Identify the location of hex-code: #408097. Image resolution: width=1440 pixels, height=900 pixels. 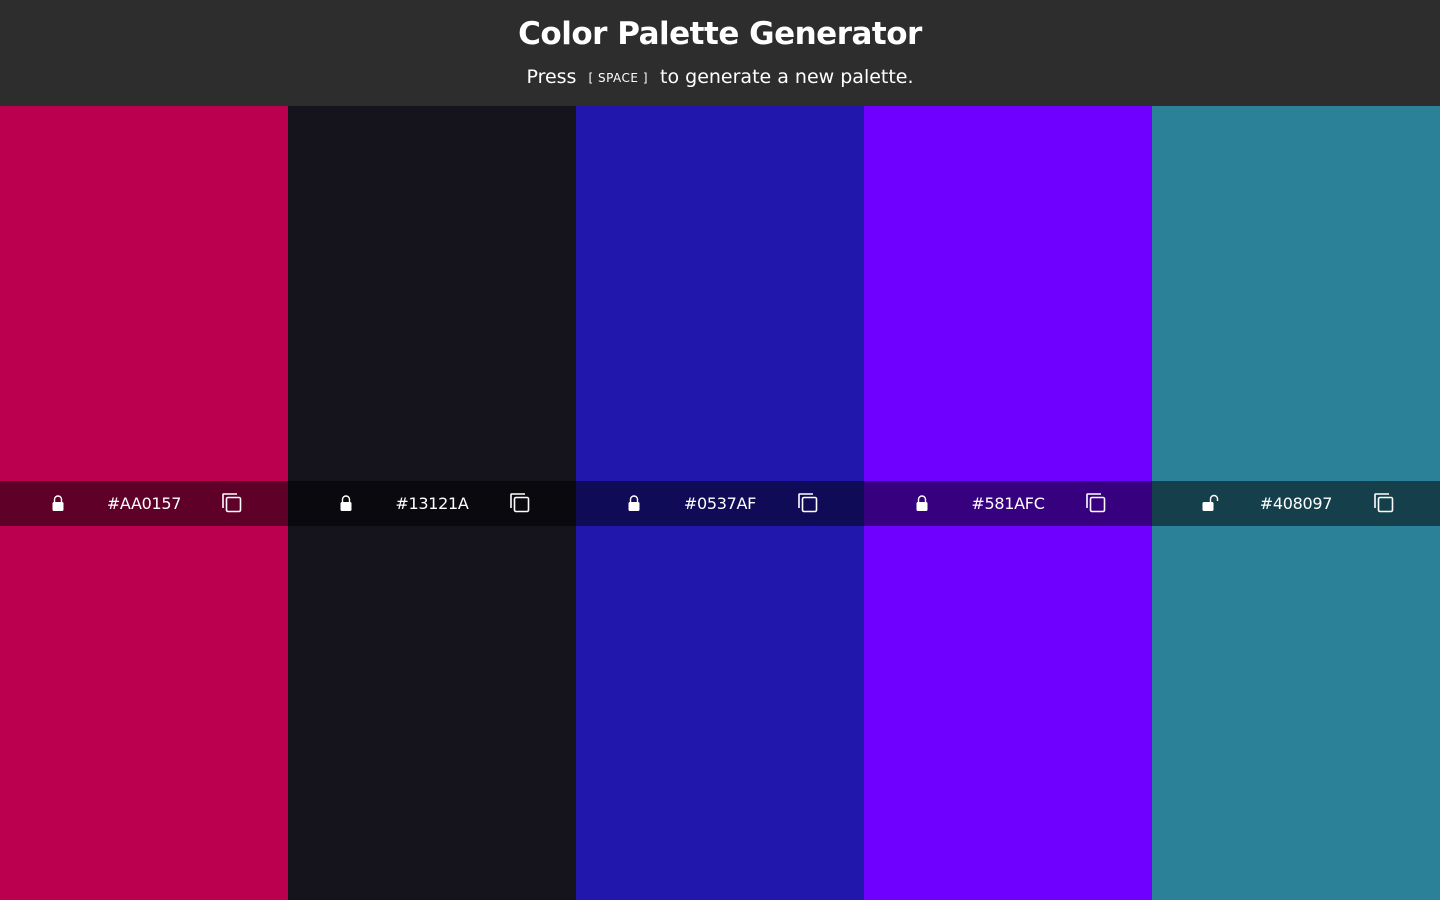
(1296, 503).